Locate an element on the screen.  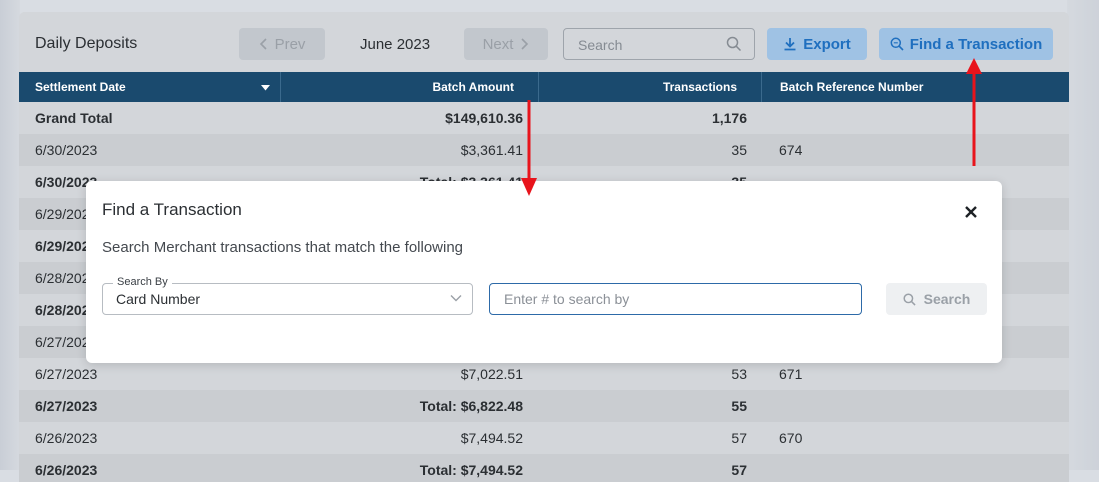
search-input is located at coordinates (648, 45).